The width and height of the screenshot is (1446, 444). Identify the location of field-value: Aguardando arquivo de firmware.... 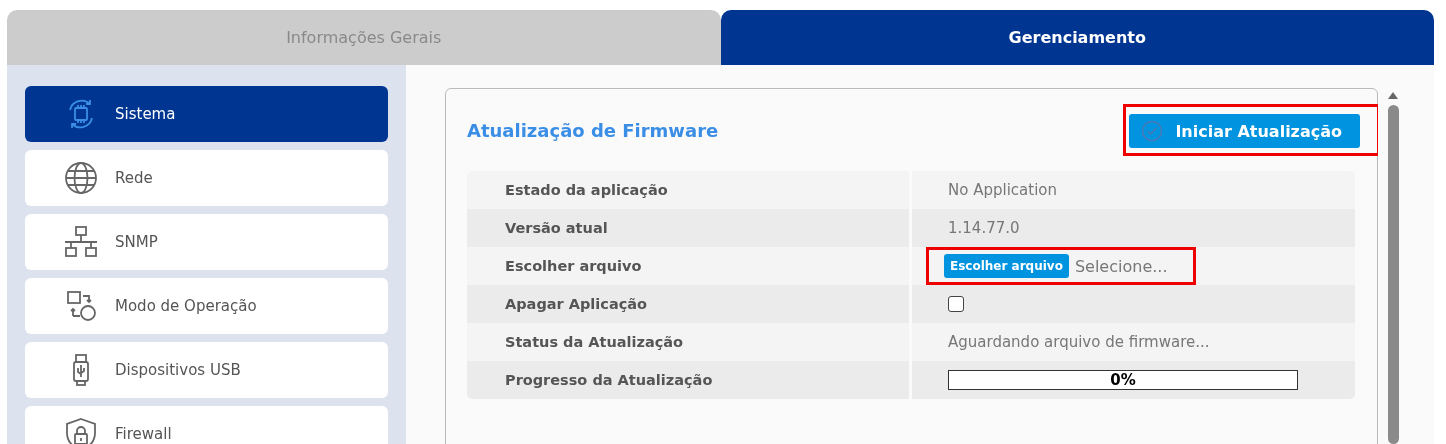
(1079, 342).